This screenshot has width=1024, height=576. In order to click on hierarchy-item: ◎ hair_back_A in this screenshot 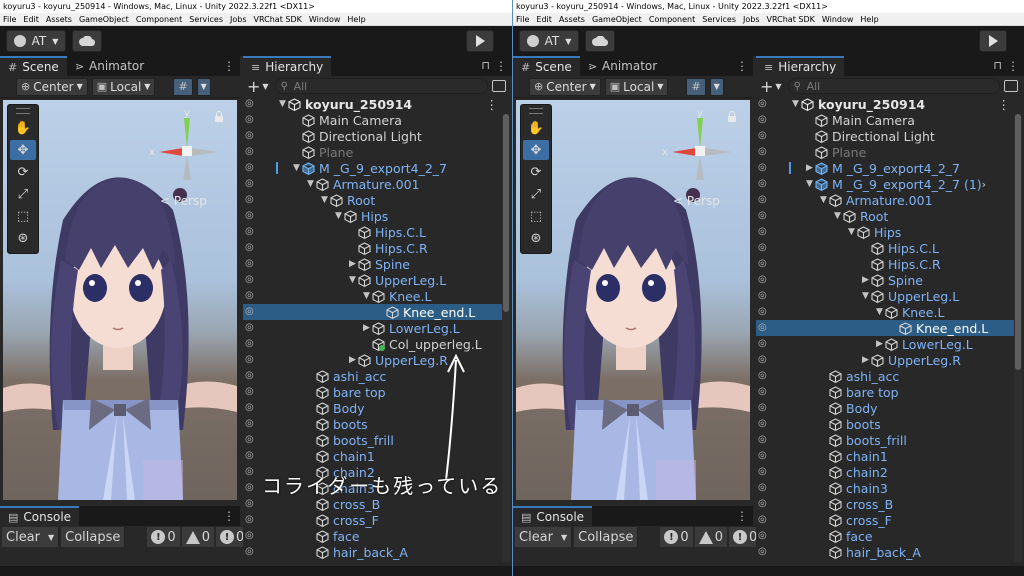, I will do `click(885, 552)`.